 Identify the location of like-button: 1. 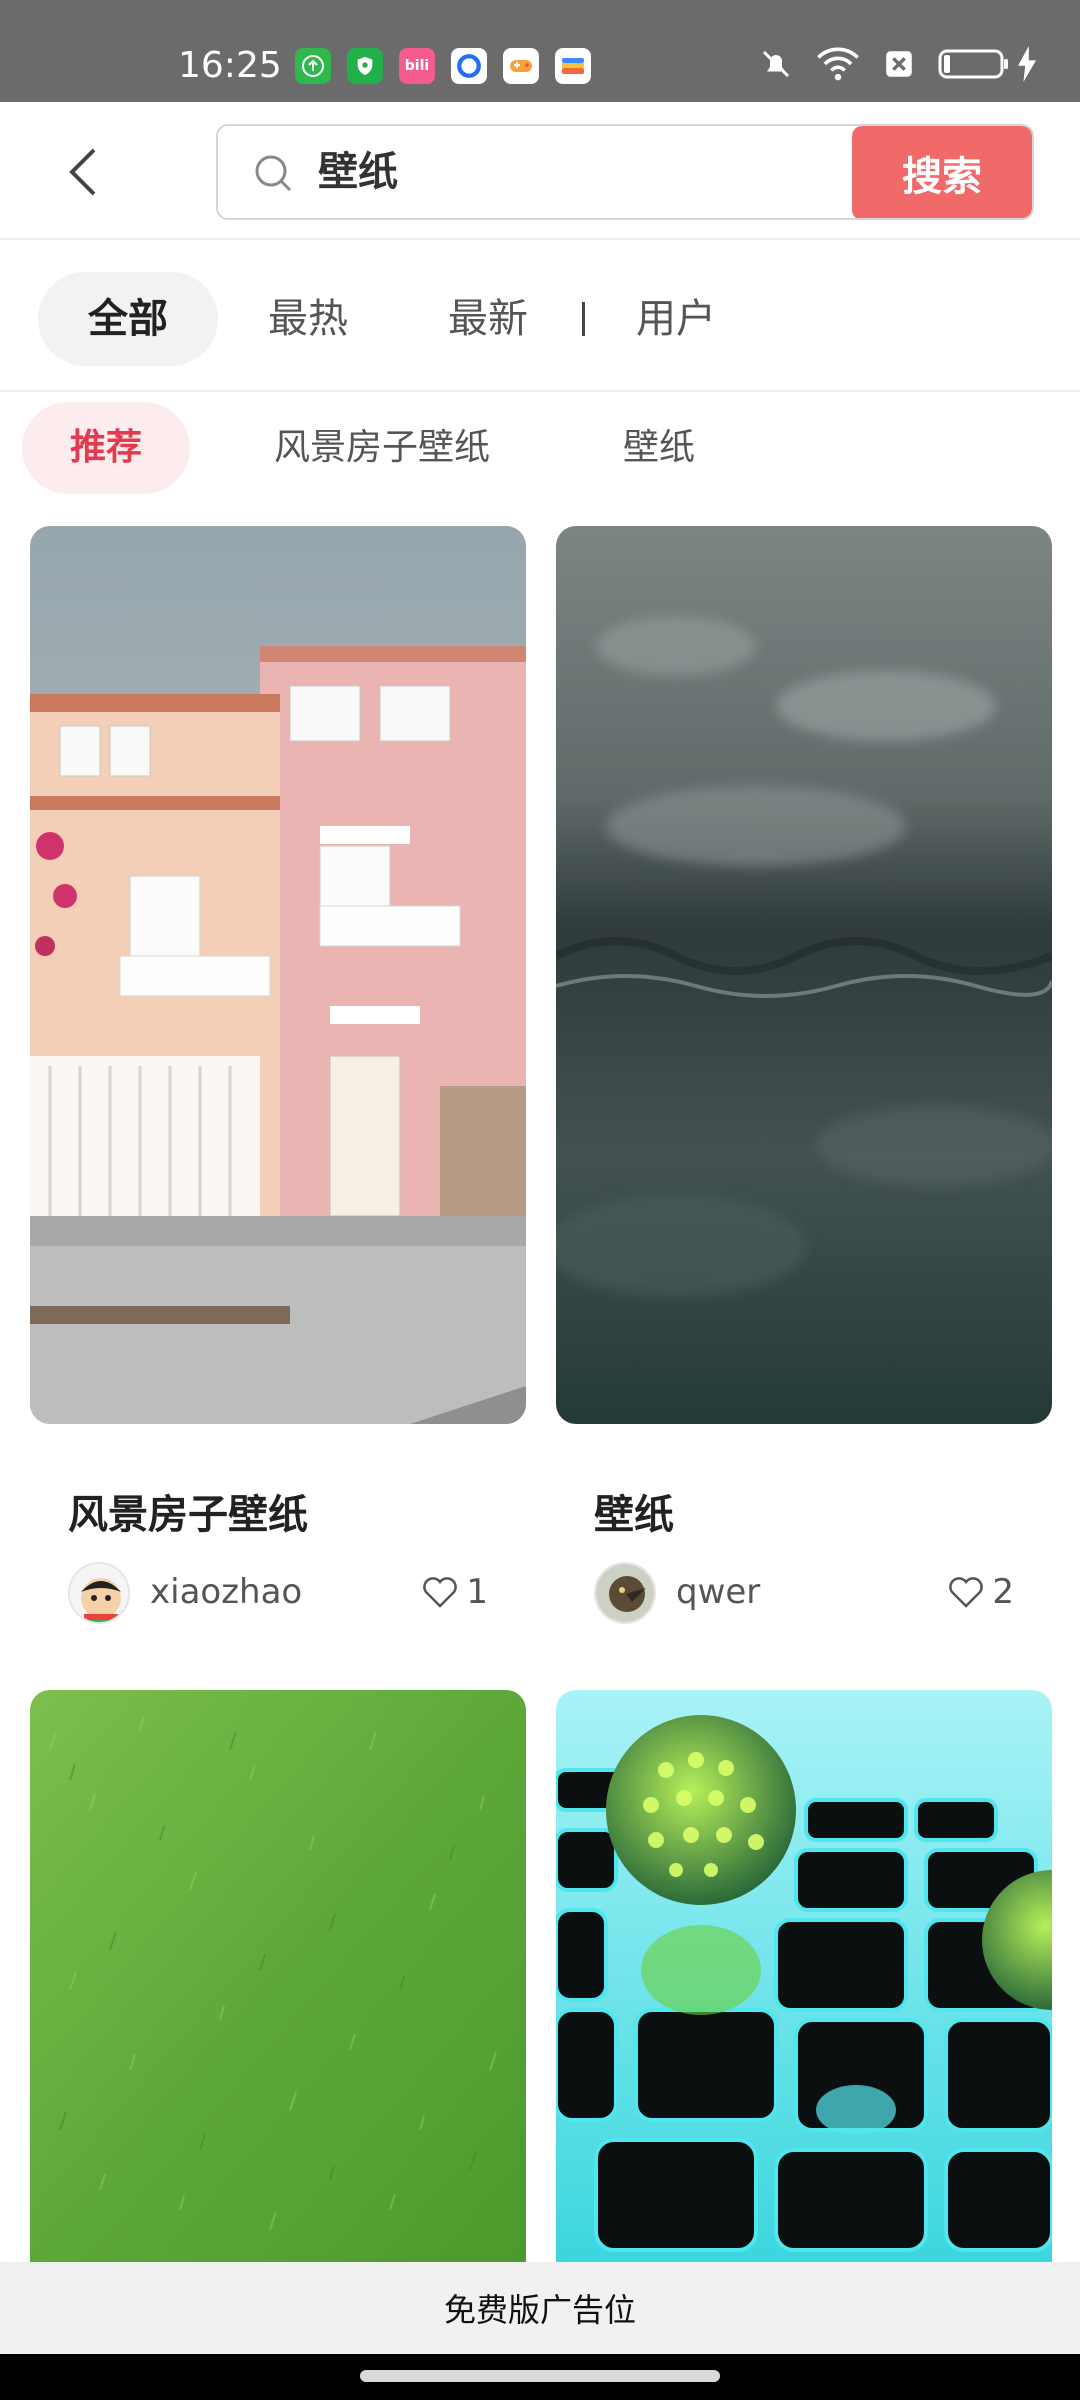
(455, 1592).